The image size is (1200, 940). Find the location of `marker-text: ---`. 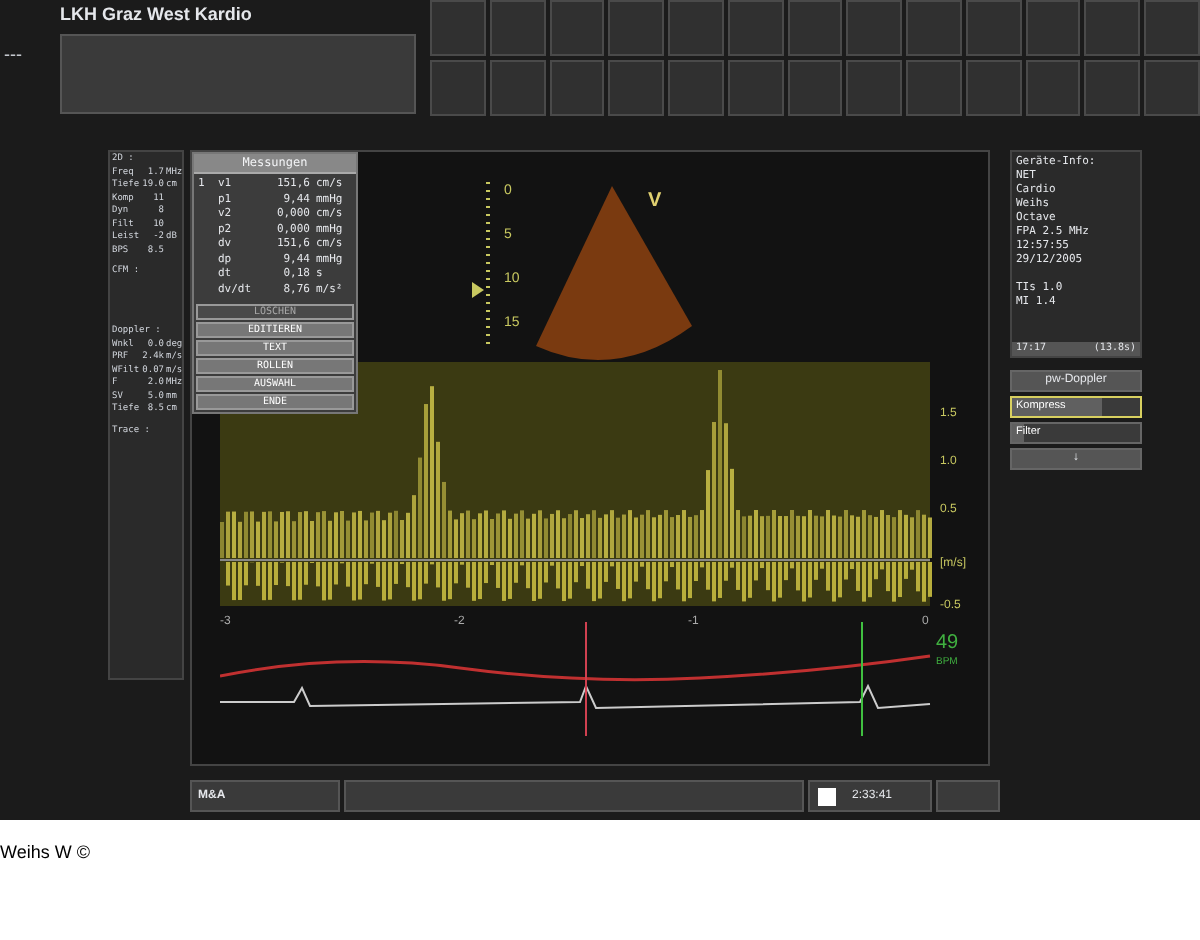

marker-text: --- is located at coordinates (13, 54).